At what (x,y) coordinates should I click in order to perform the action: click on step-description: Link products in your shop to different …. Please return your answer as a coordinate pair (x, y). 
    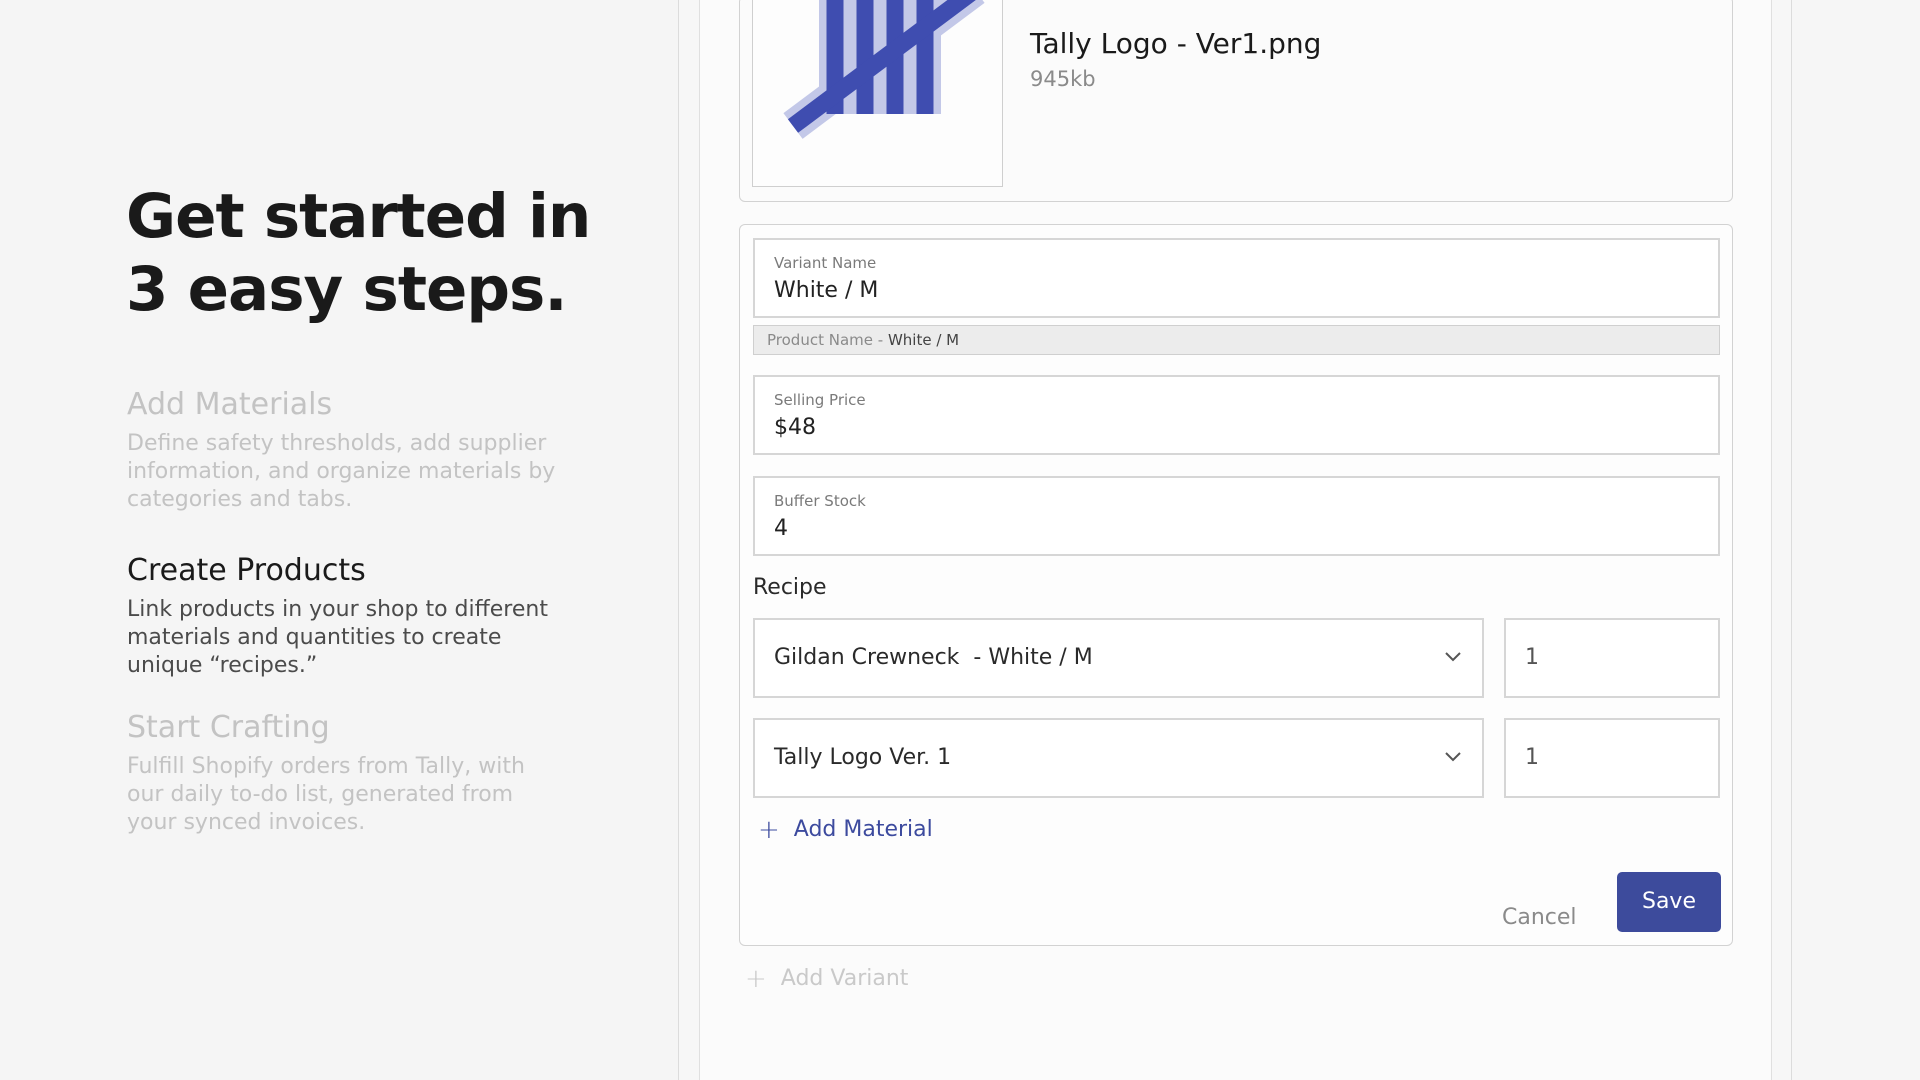
    Looking at the image, I should click on (337, 637).